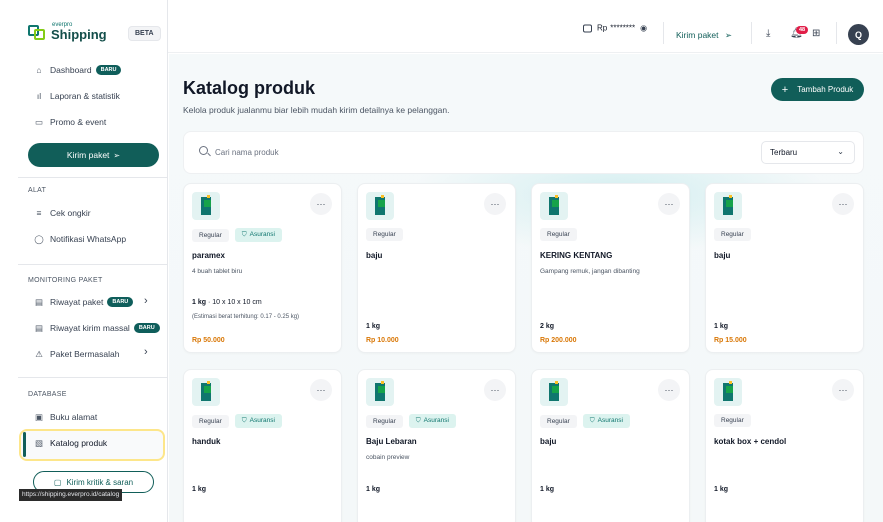  I want to click on everpro-logo: everpro Shipping, so click(67, 31).